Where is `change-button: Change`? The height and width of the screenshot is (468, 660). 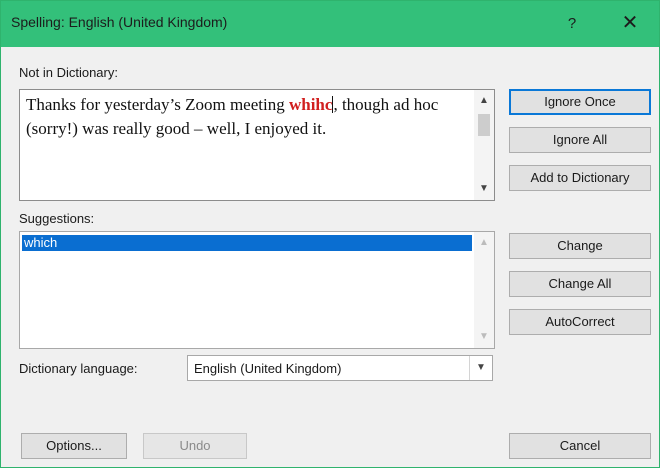
change-button: Change is located at coordinates (580, 246).